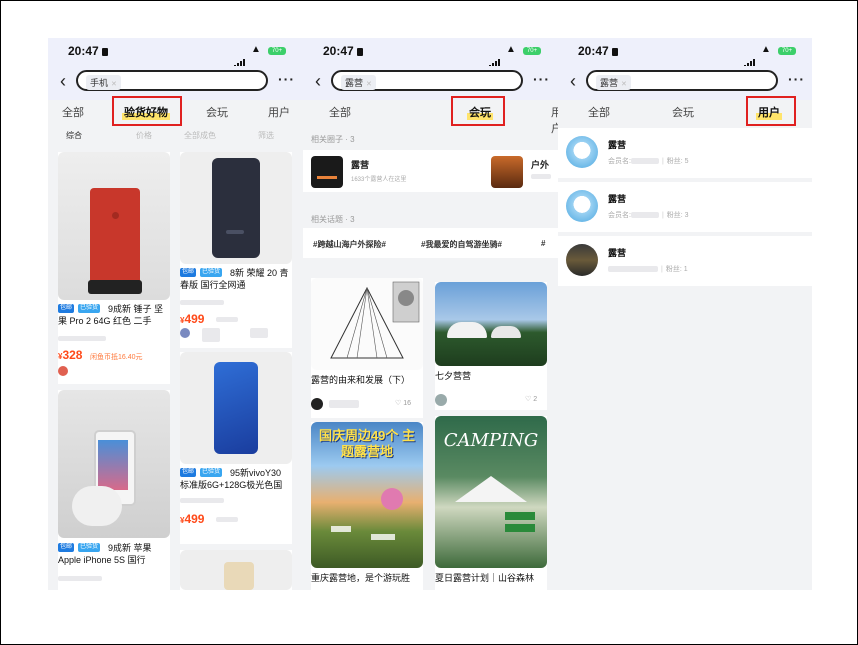 The width and height of the screenshot is (858, 645). I want to click on clock: 20:47, so click(598, 51).